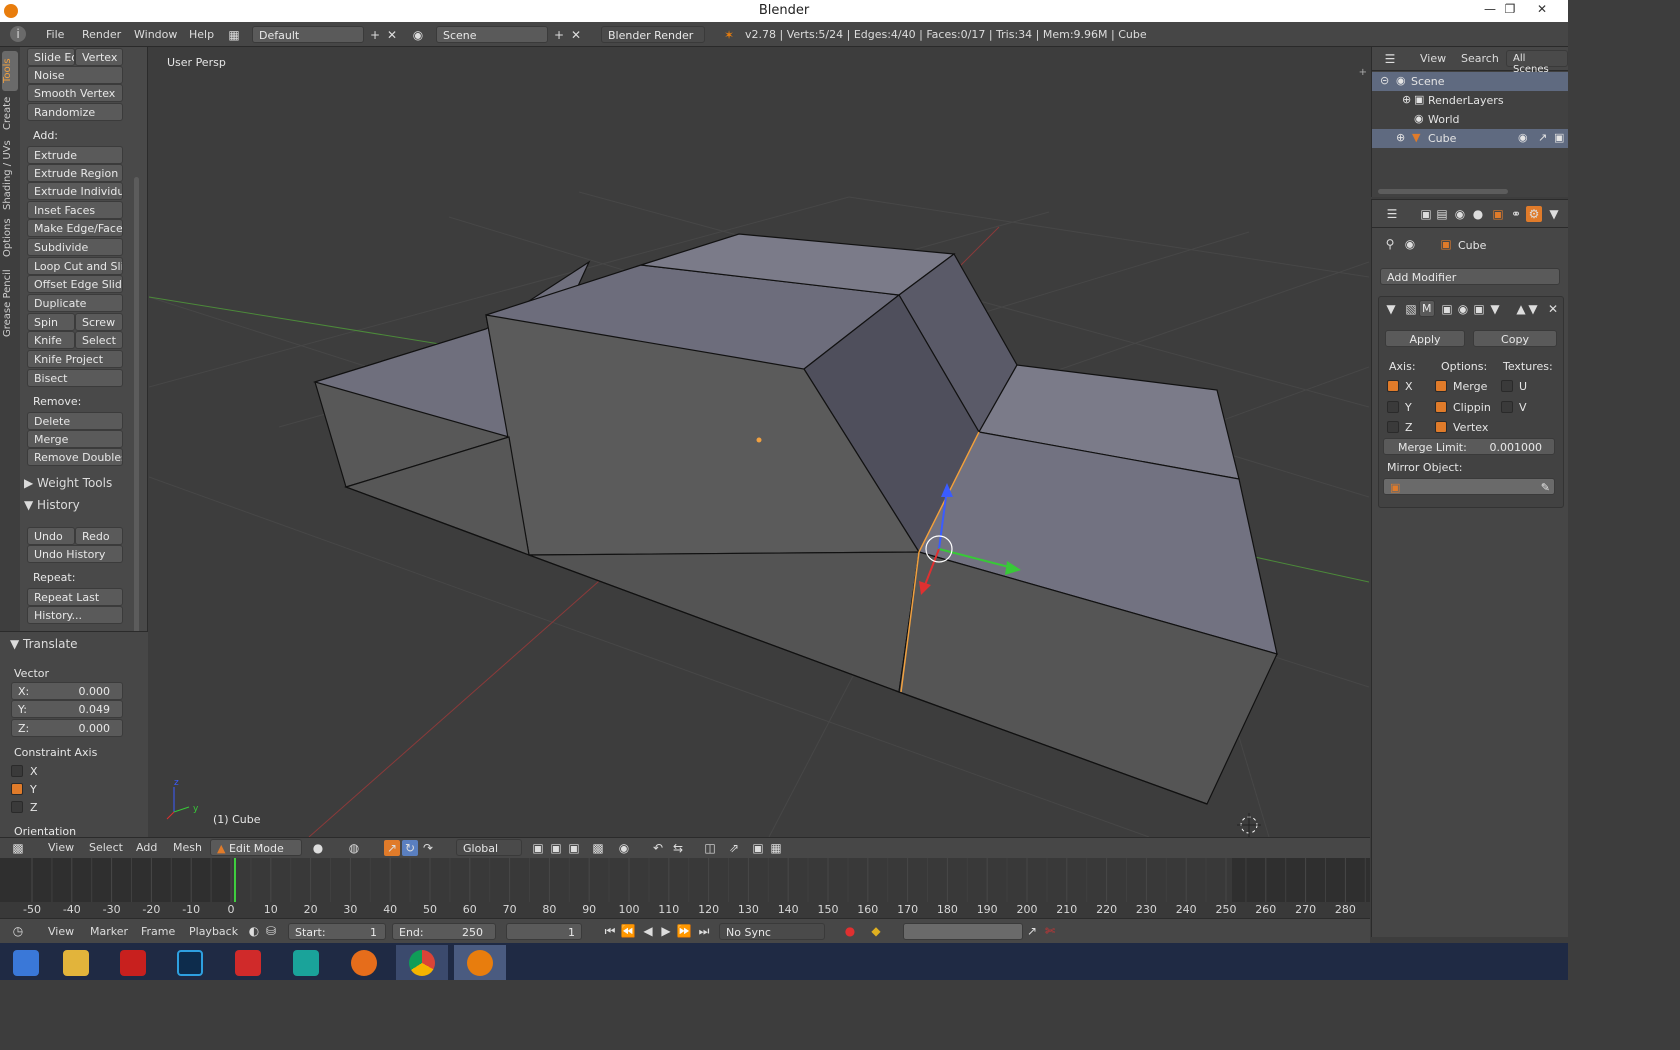 This screenshot has width=1680, height=1050. What do you see at coordinates (1443, 191) in the screenshot?
I see `outliner-scrollbar` at bounding box center [1443, 191].